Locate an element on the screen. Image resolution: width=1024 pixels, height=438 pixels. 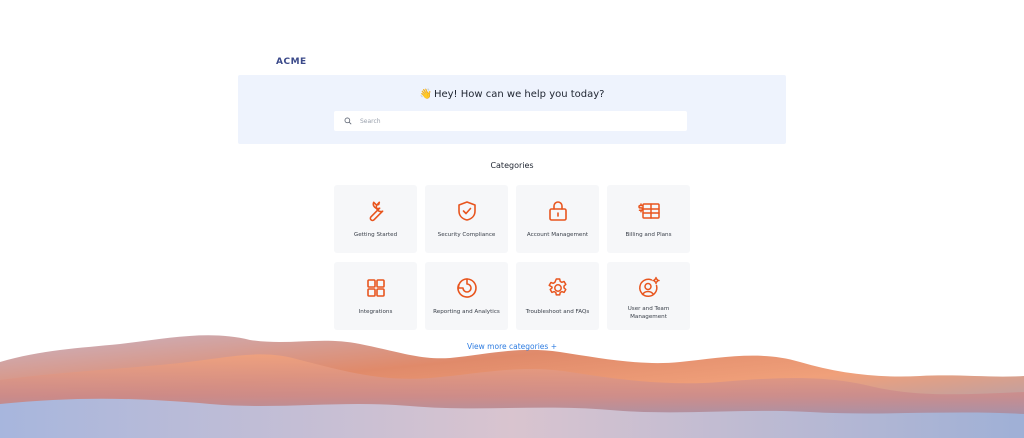
category-label: Account Management is located at coordinates (557, 235).